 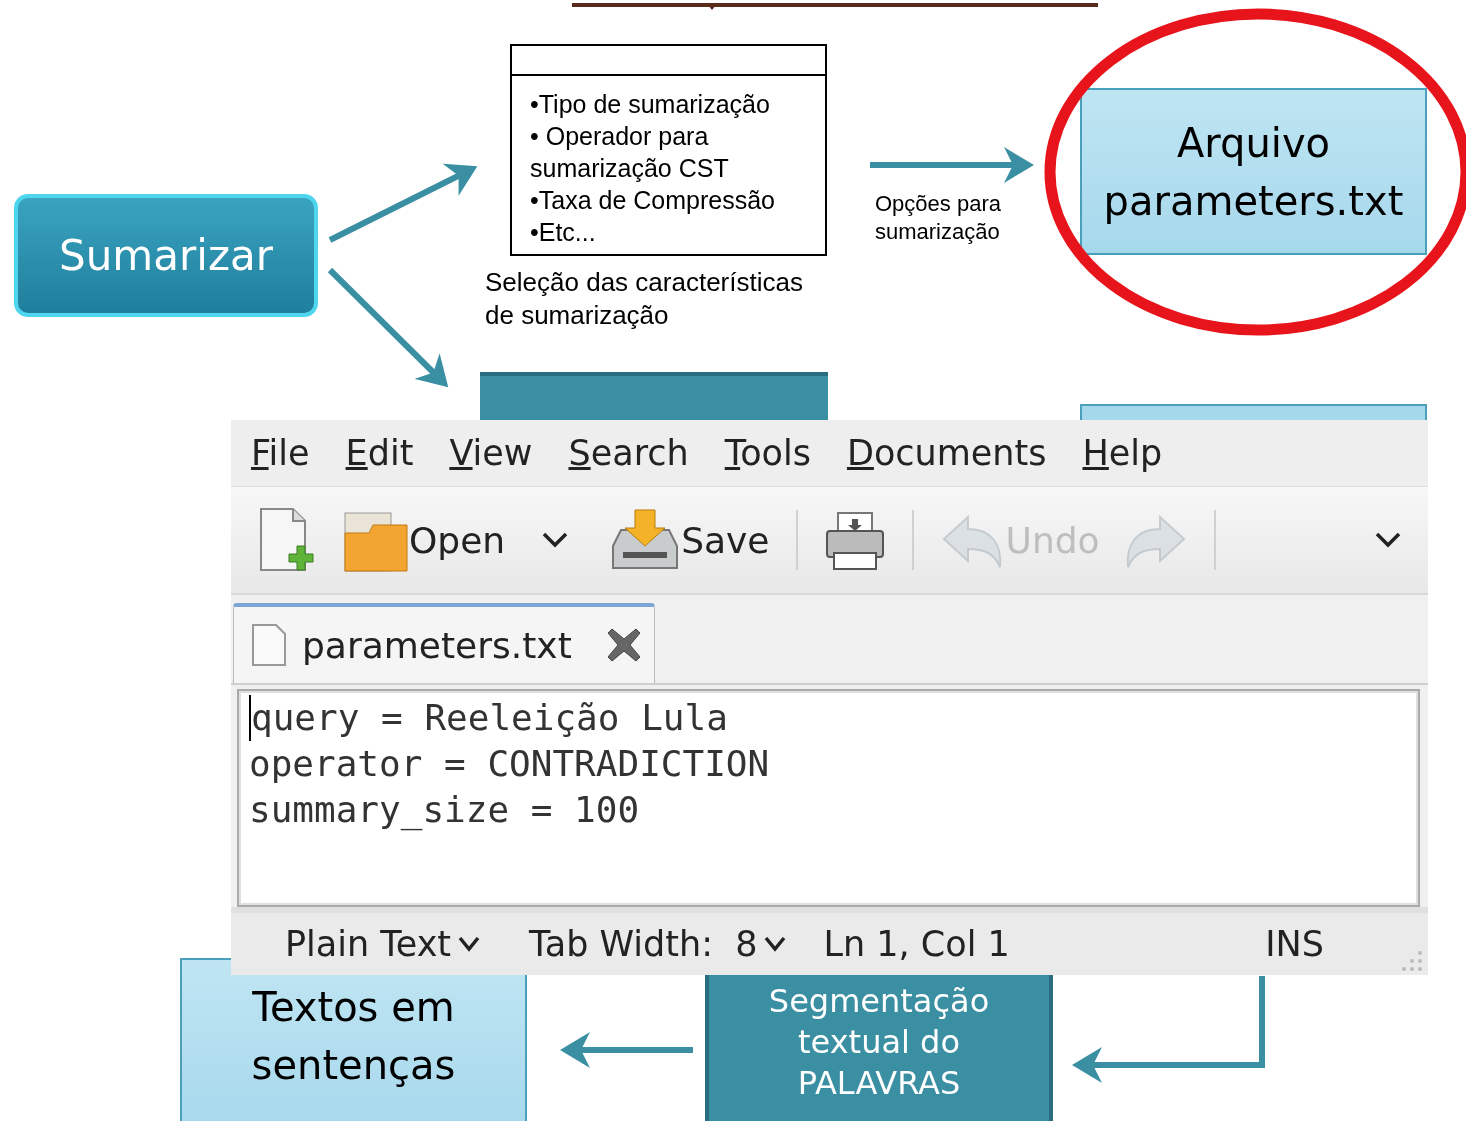 I want to click on save-button: Save, so click(x=689, y=540).